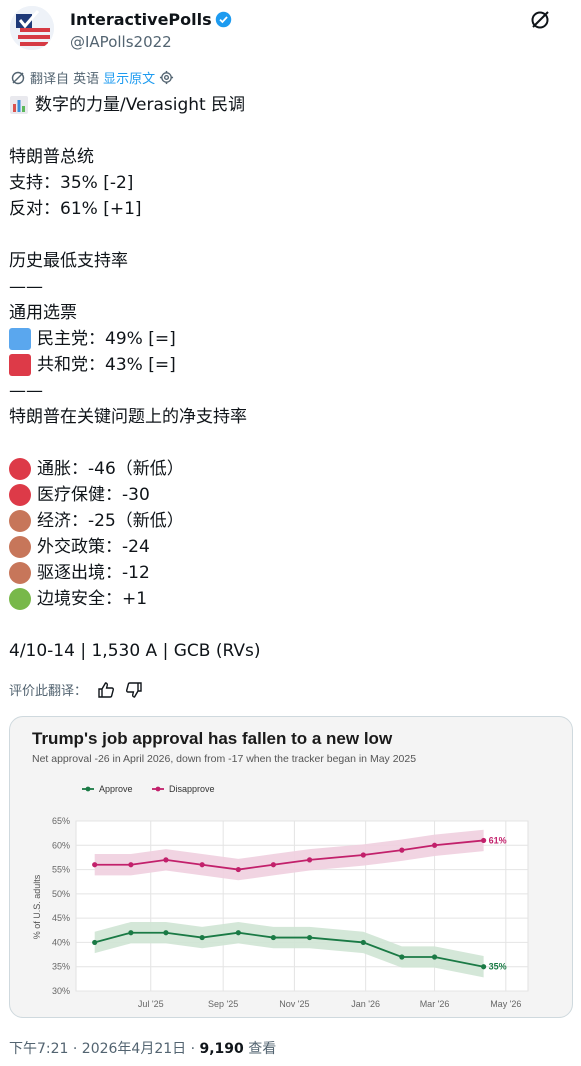  I want to click on y-tick-label: 45%, so click(61, 918).